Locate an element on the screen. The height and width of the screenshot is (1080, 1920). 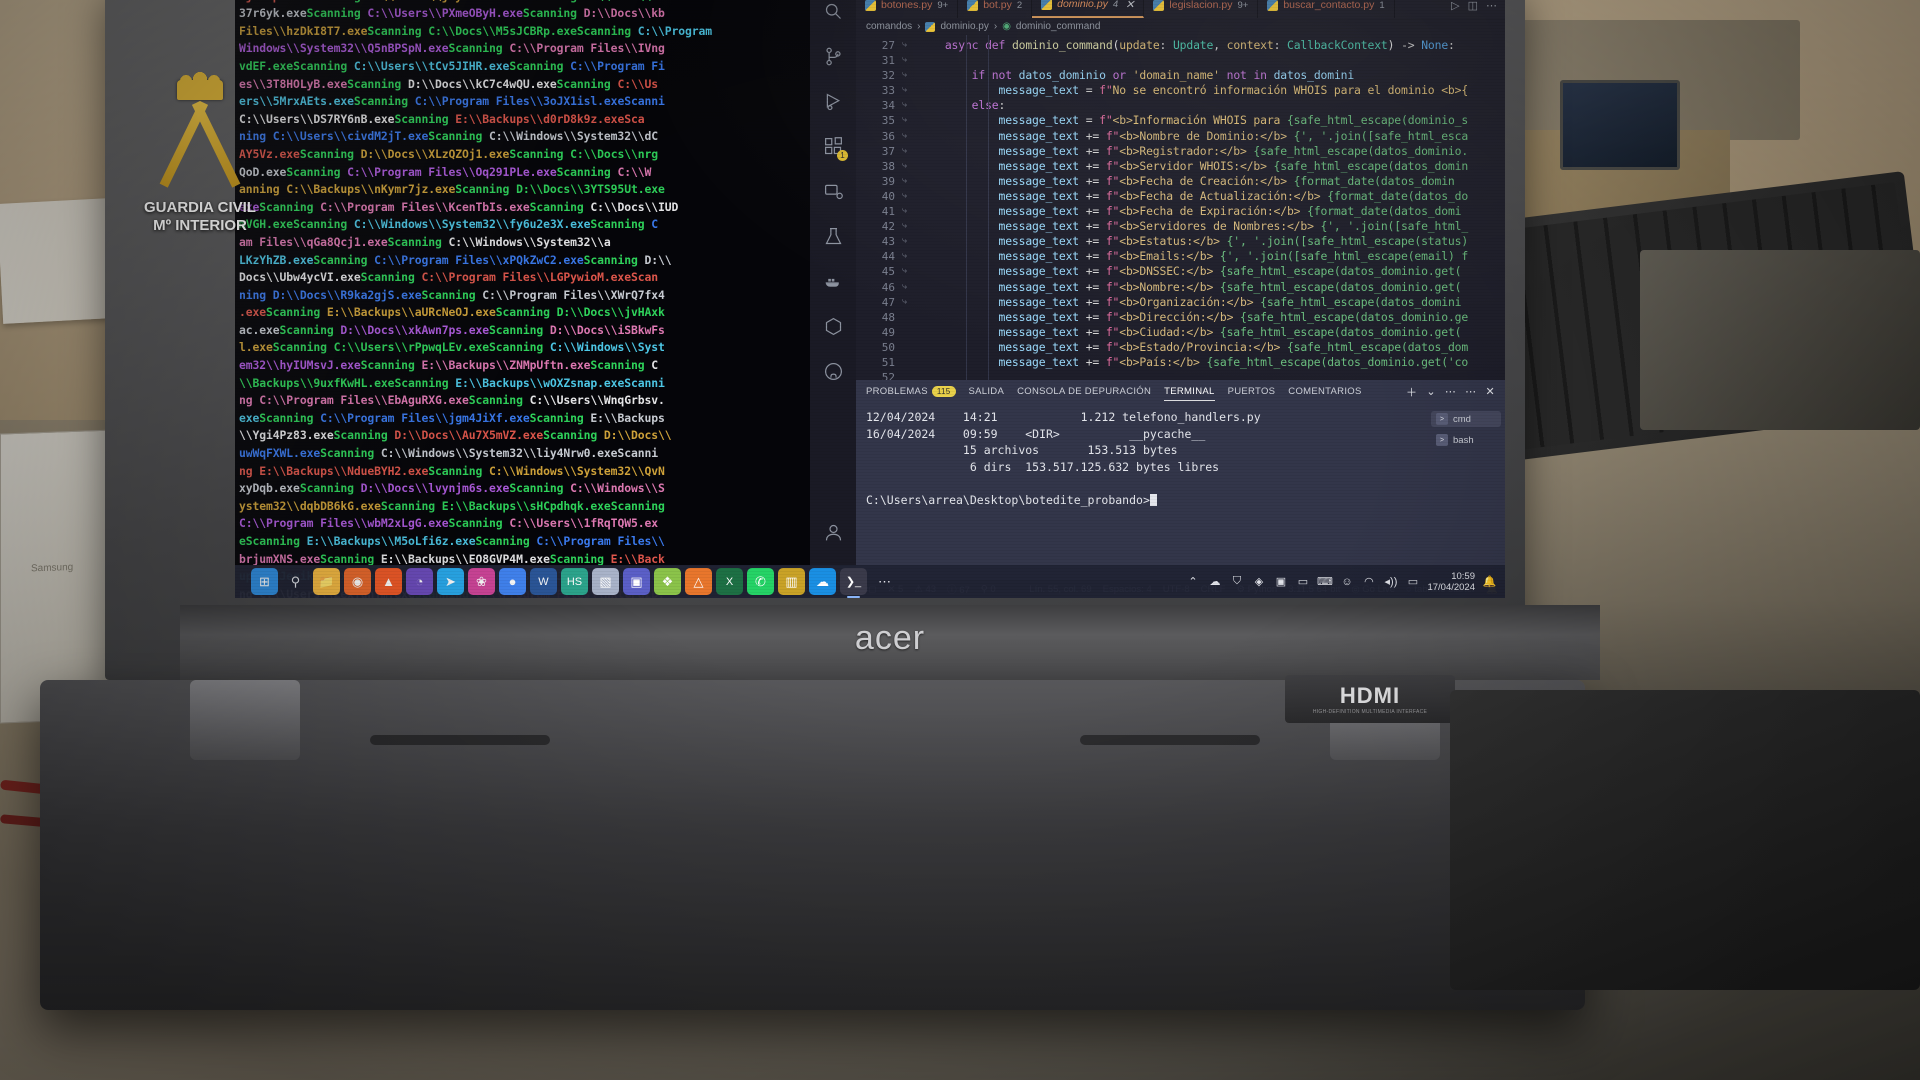
editor-tab-buscar_contacto: buscar_contacto.py 1 is located at coordinates (1326, 9).